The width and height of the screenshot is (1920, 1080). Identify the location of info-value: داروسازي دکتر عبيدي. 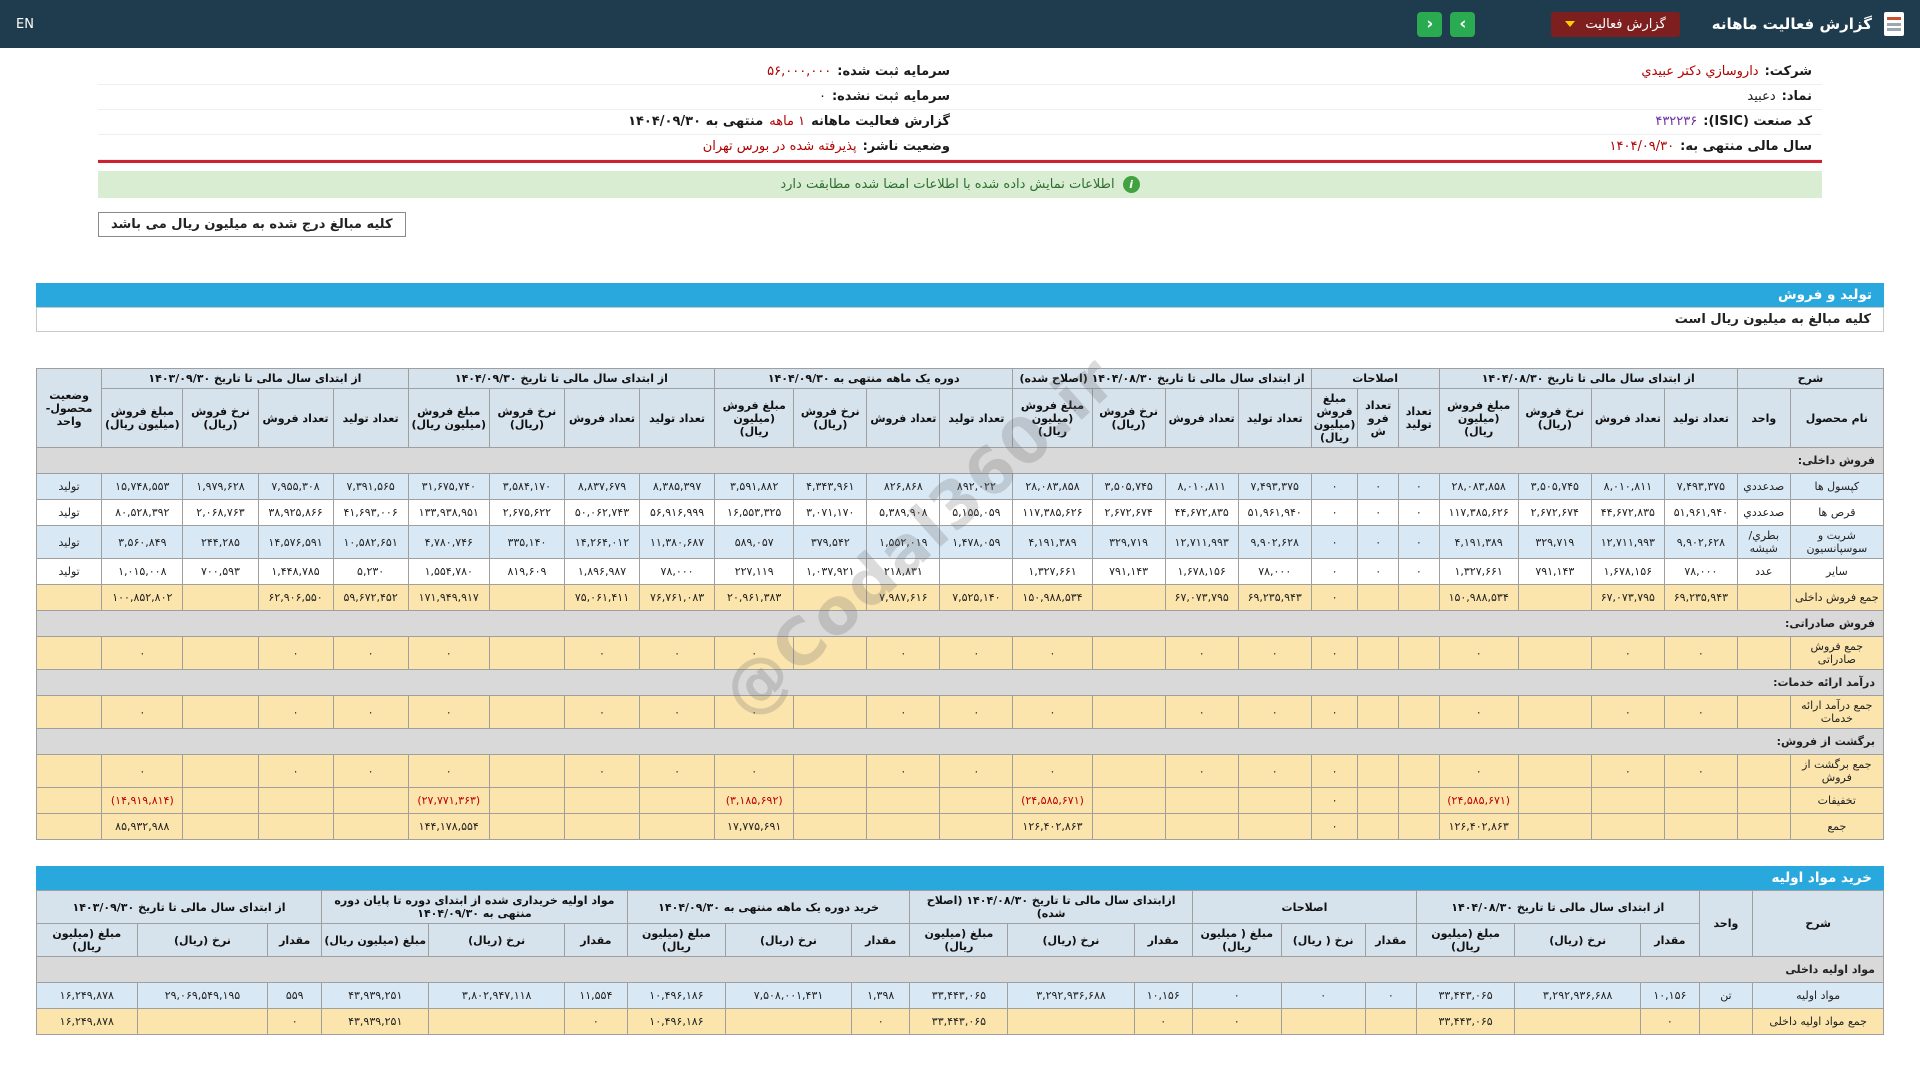
(1700, 71).